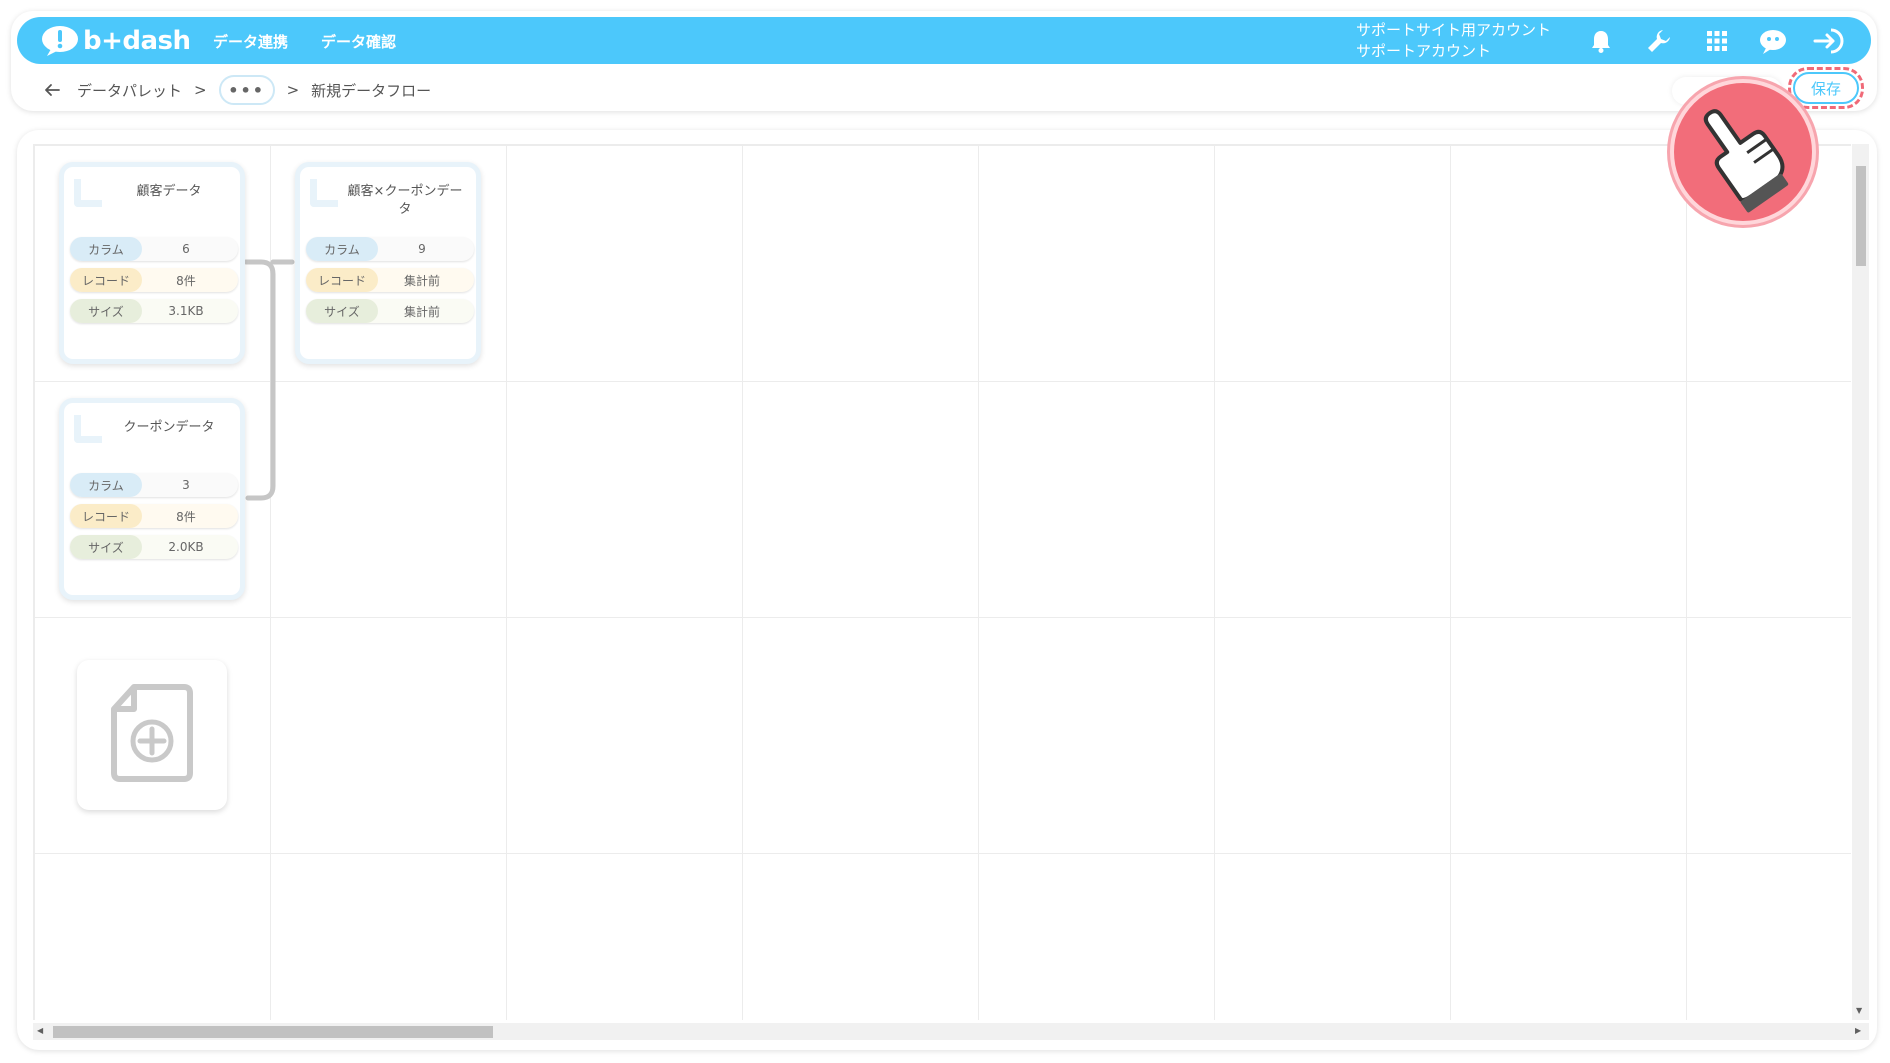 The width and height of the screenshot is (1890, 1063). What do you see at coordinates (1717, 41) in the screenshot?
I see `apps-grid-icon` at bounding box center [1717, 41].